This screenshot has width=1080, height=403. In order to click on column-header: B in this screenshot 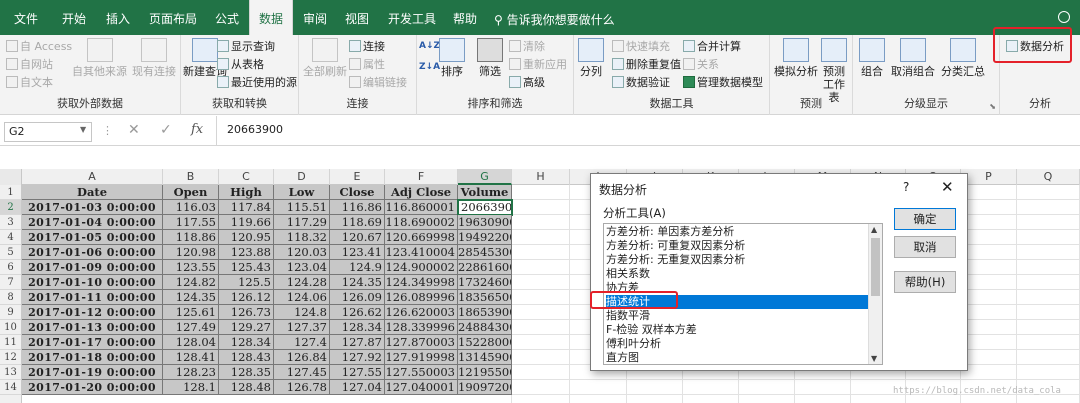, I will do `click(191, 177)`.